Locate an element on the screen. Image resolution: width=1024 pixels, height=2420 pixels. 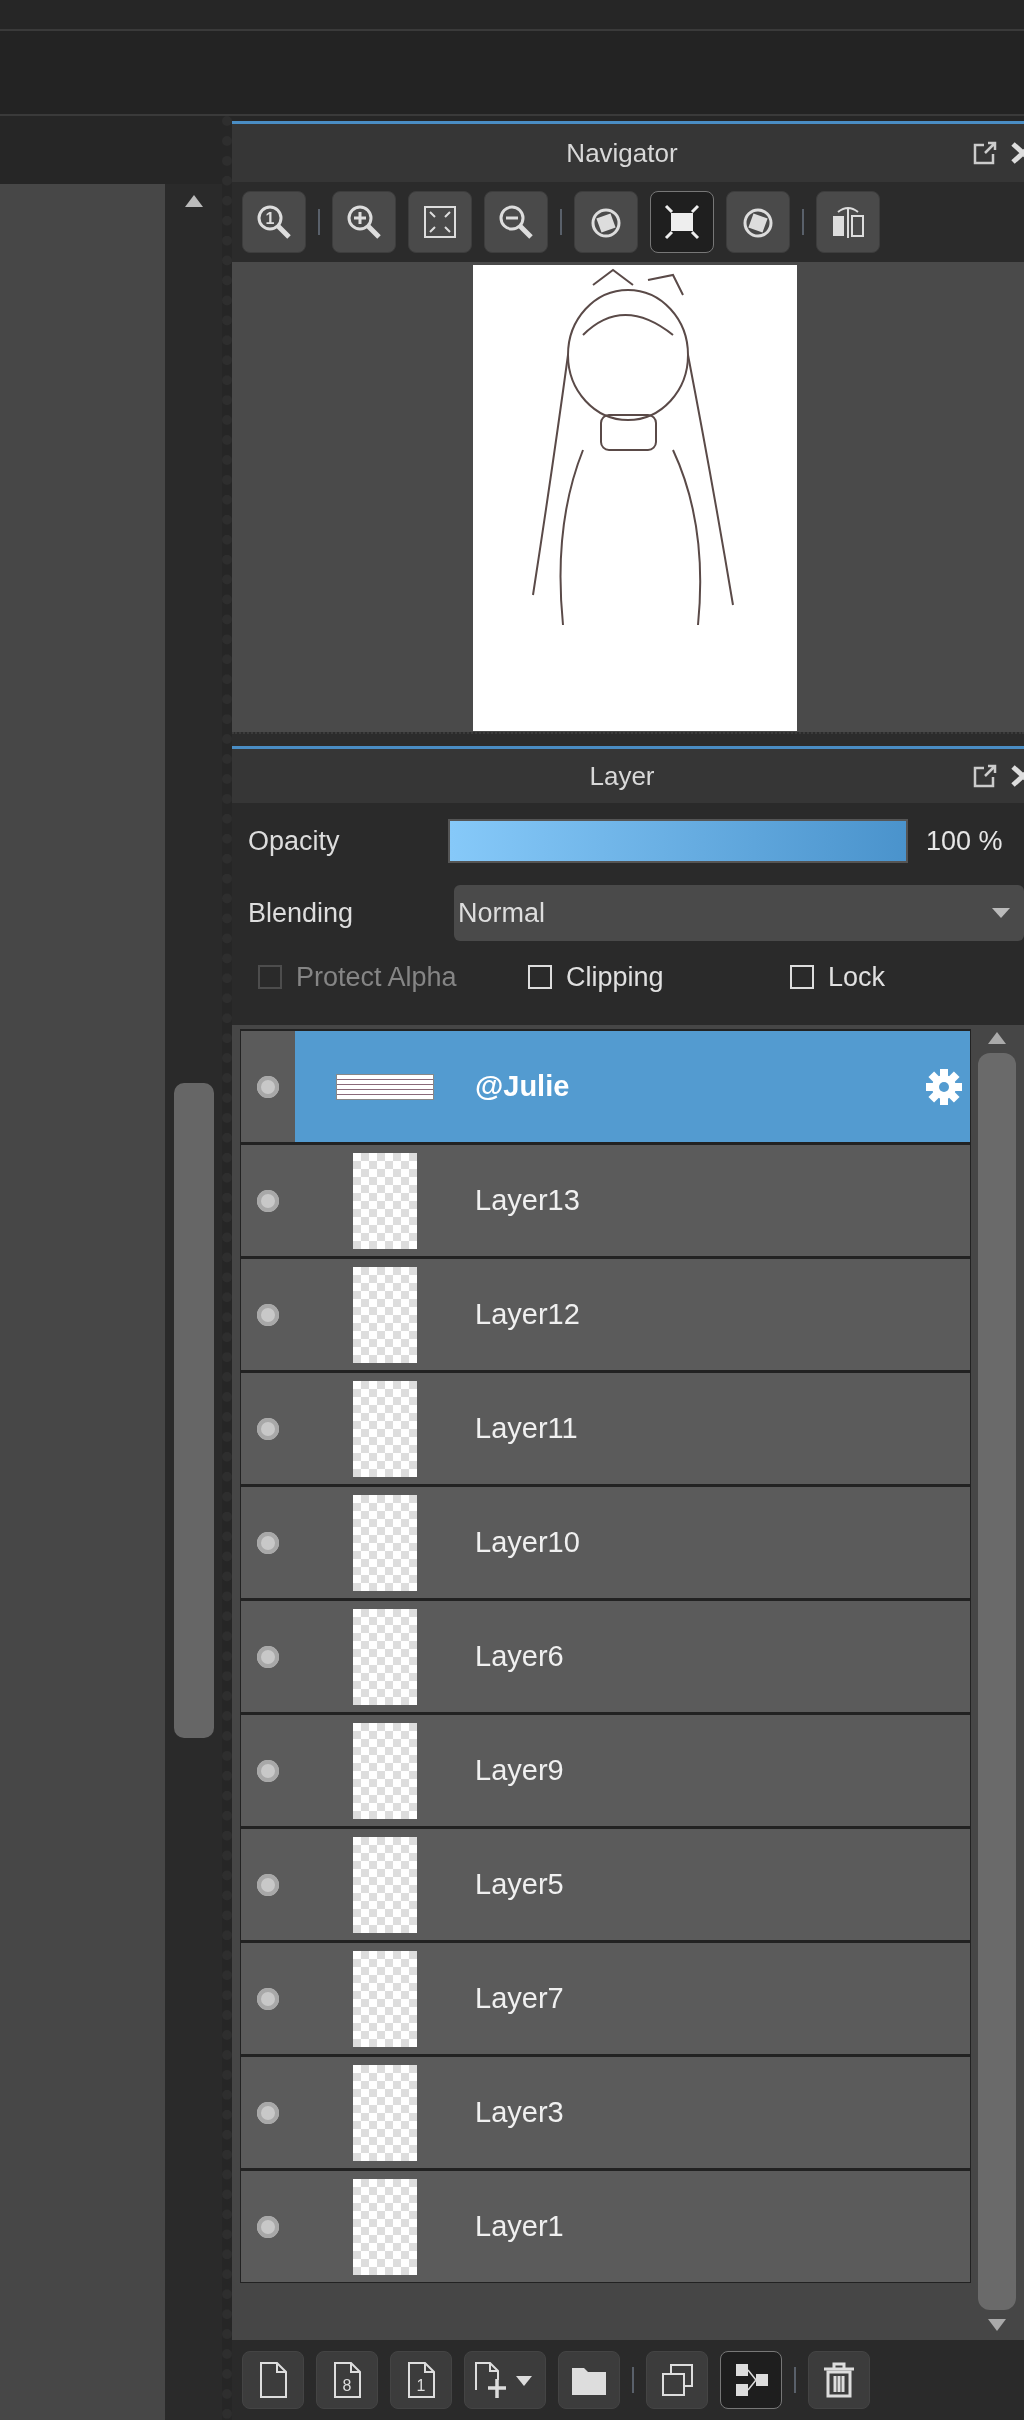
fit-window-button is located at coordinates (682, 222).